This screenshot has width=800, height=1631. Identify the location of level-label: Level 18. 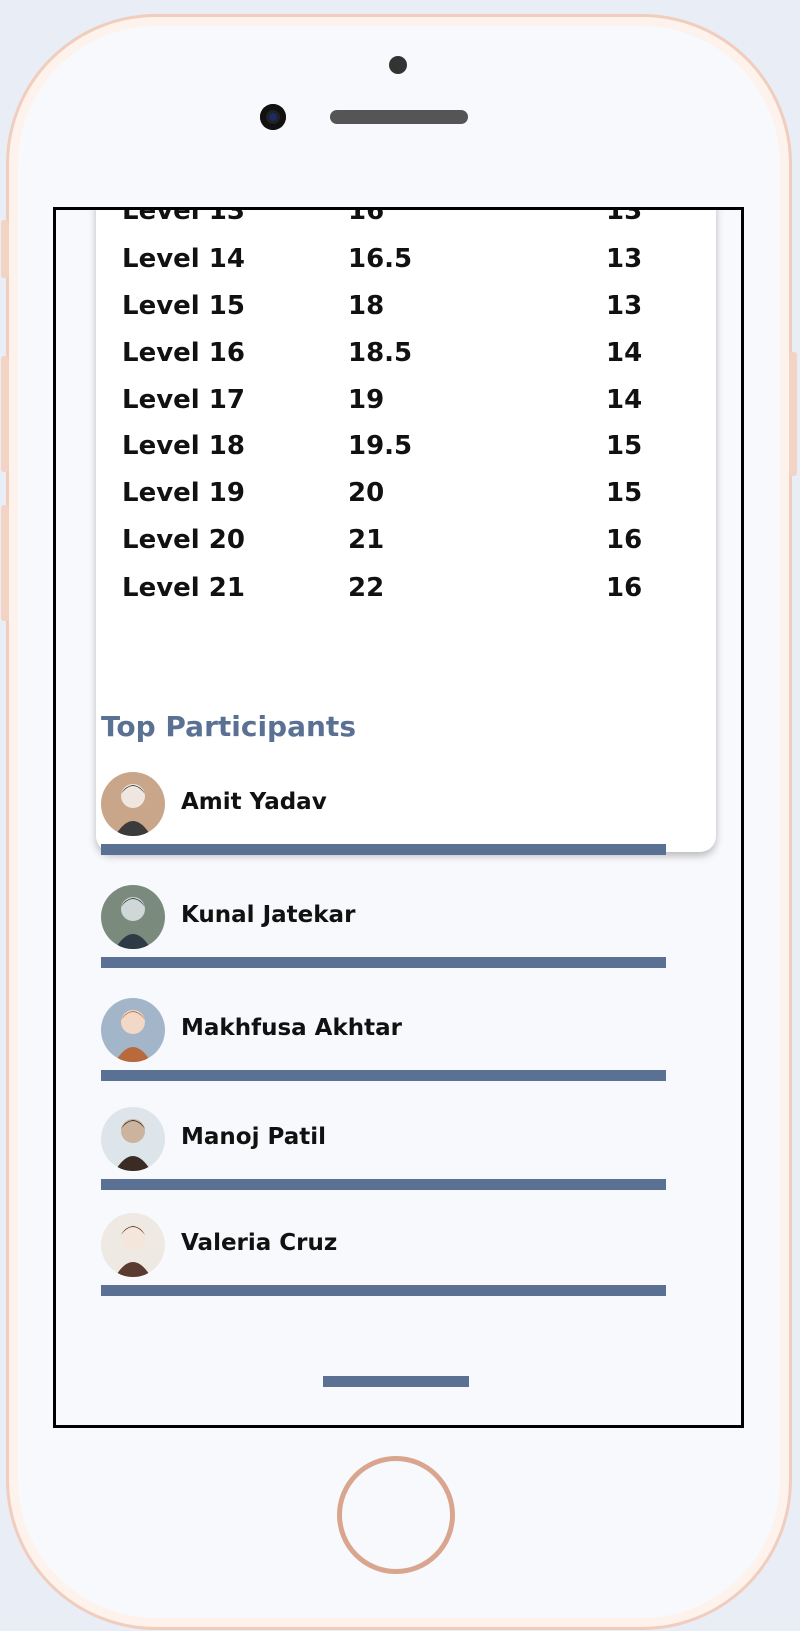
(183, 446).